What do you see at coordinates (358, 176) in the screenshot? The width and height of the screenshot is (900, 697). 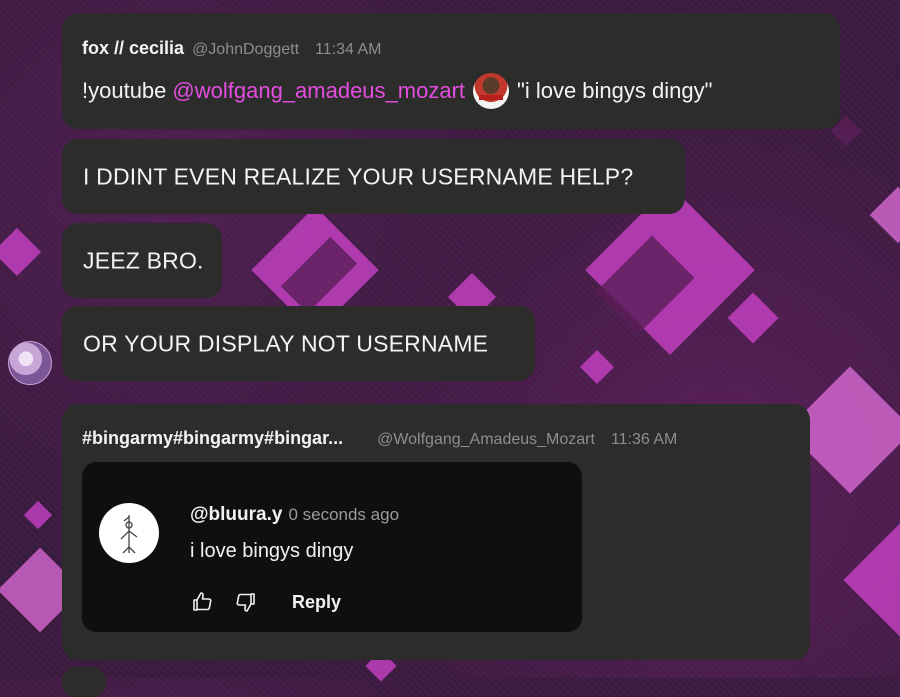 I see `message-text: I DDINT EVEN REALIZE YOUR USERNAME HELP?` at bounding box center [358, 176].